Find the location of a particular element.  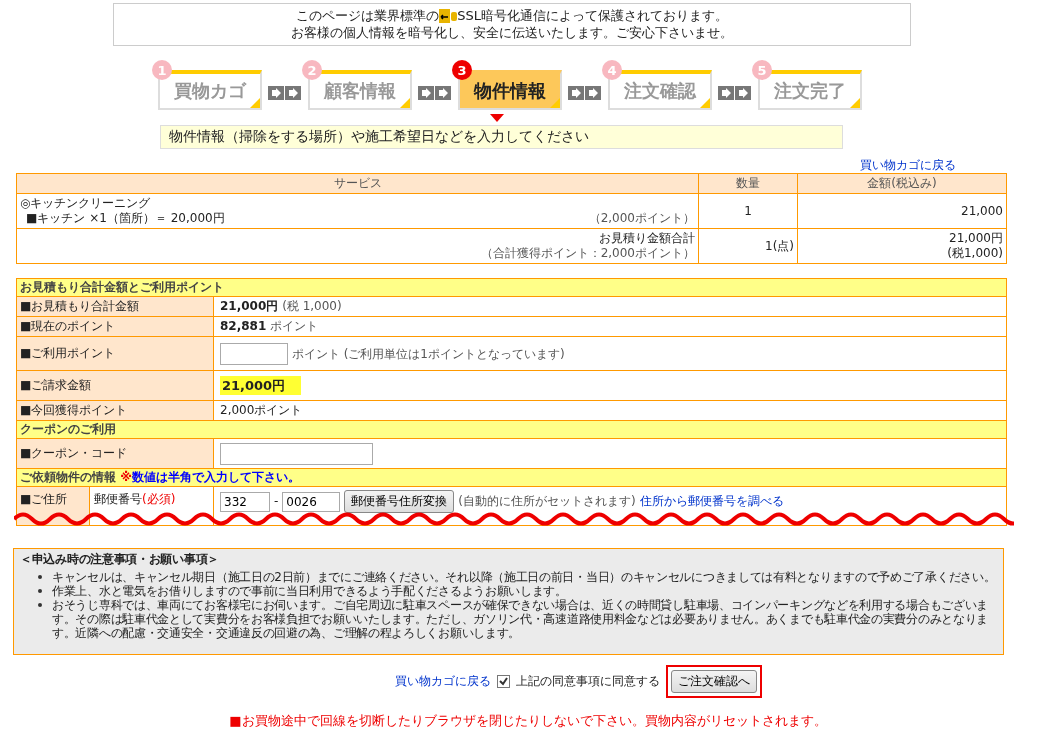

agree-checkbox is located at coordinates (503, 681).